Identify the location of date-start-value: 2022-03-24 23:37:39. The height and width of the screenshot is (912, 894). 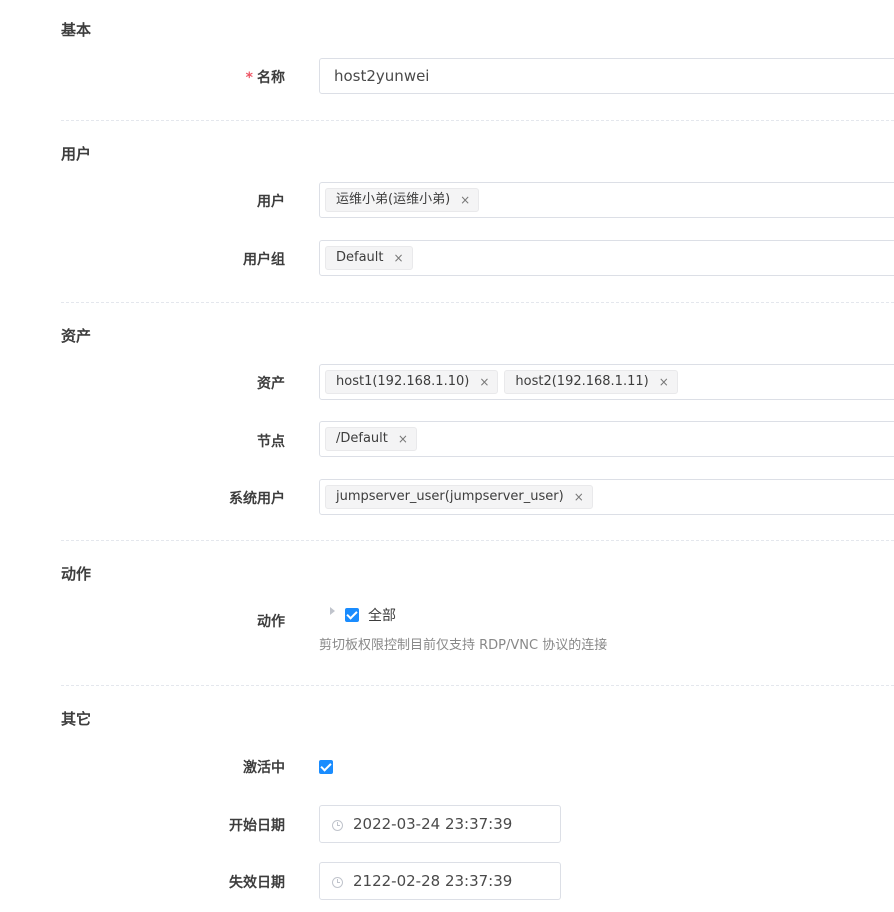
(433, 824).